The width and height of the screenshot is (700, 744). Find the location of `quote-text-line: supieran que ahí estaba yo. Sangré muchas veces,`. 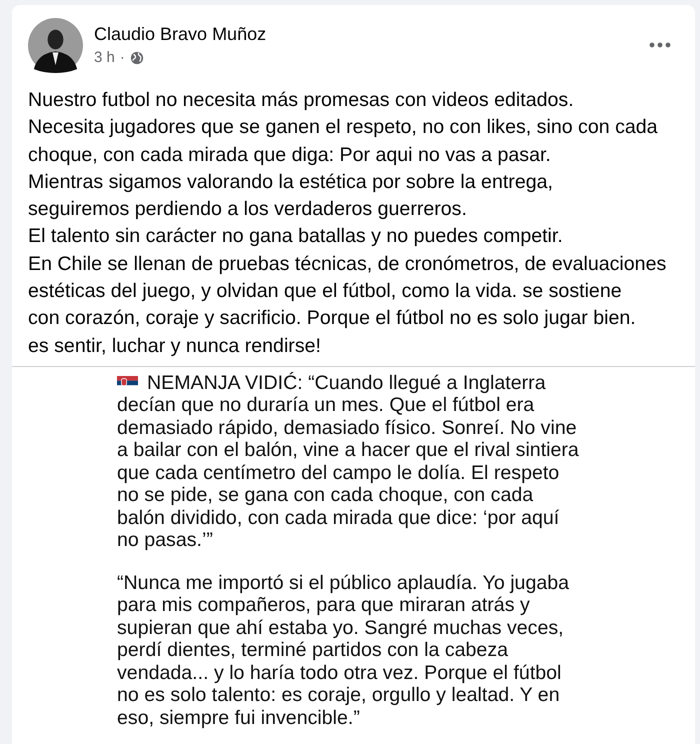

quote-text-line: supieran que ahí estaba yo. Sangré muchas veces, is located at coordinates (340, 628).